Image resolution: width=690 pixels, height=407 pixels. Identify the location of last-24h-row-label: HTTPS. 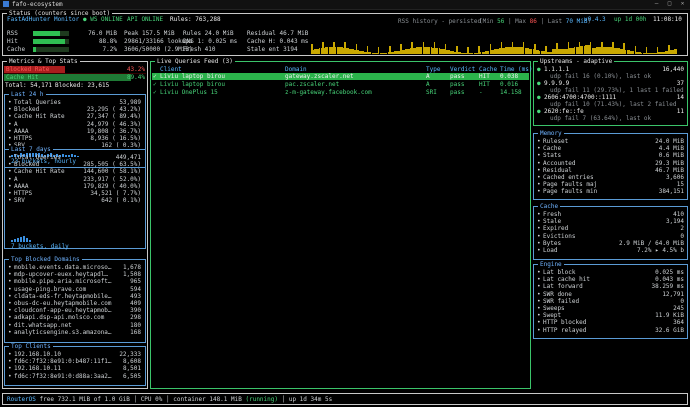
(23, 138).